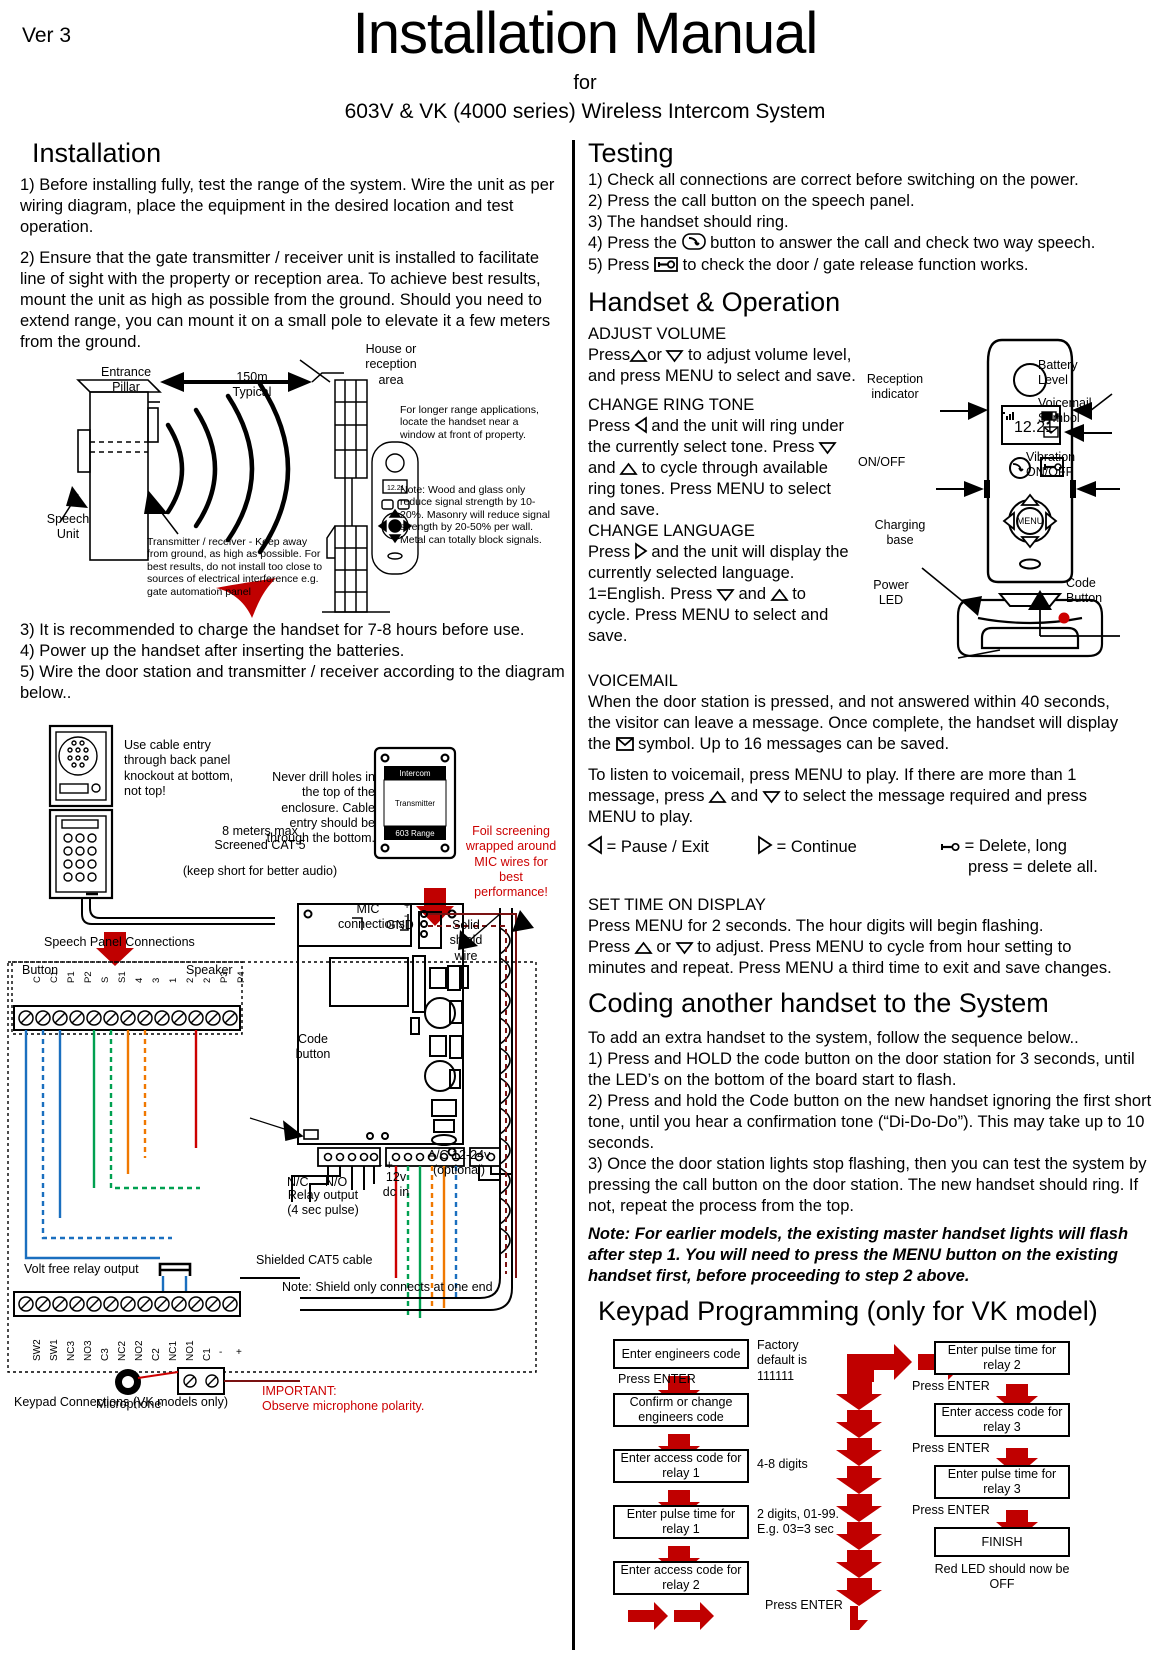 This screenshot has width=1170, height=1666. I want to click on adjust-volume-a: Press, so click(609, 355).